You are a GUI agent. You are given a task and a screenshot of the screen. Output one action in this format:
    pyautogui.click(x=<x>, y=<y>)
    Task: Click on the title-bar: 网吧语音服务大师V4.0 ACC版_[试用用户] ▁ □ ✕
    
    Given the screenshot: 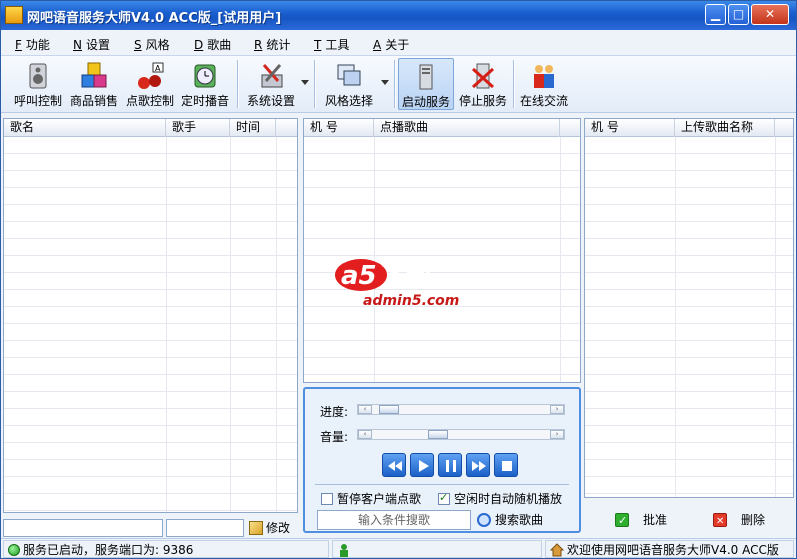 What is the action you would take?
    pyautogui.click(x=398, y=15)
    